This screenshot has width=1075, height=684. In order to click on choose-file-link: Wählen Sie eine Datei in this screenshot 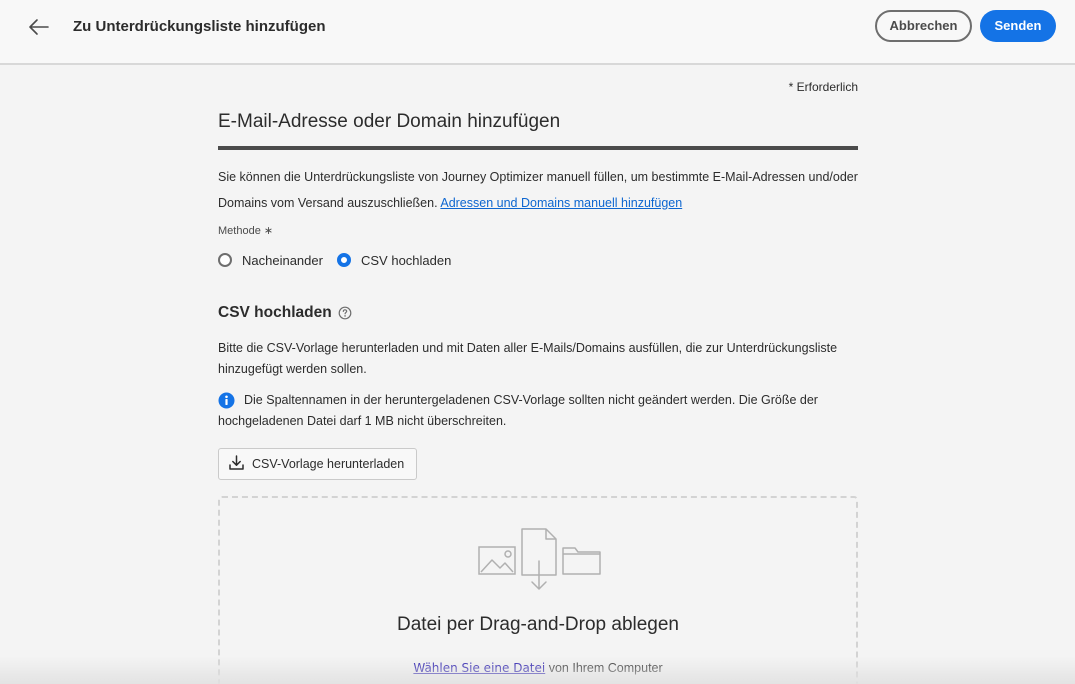, I will do `click(479, 668)`.